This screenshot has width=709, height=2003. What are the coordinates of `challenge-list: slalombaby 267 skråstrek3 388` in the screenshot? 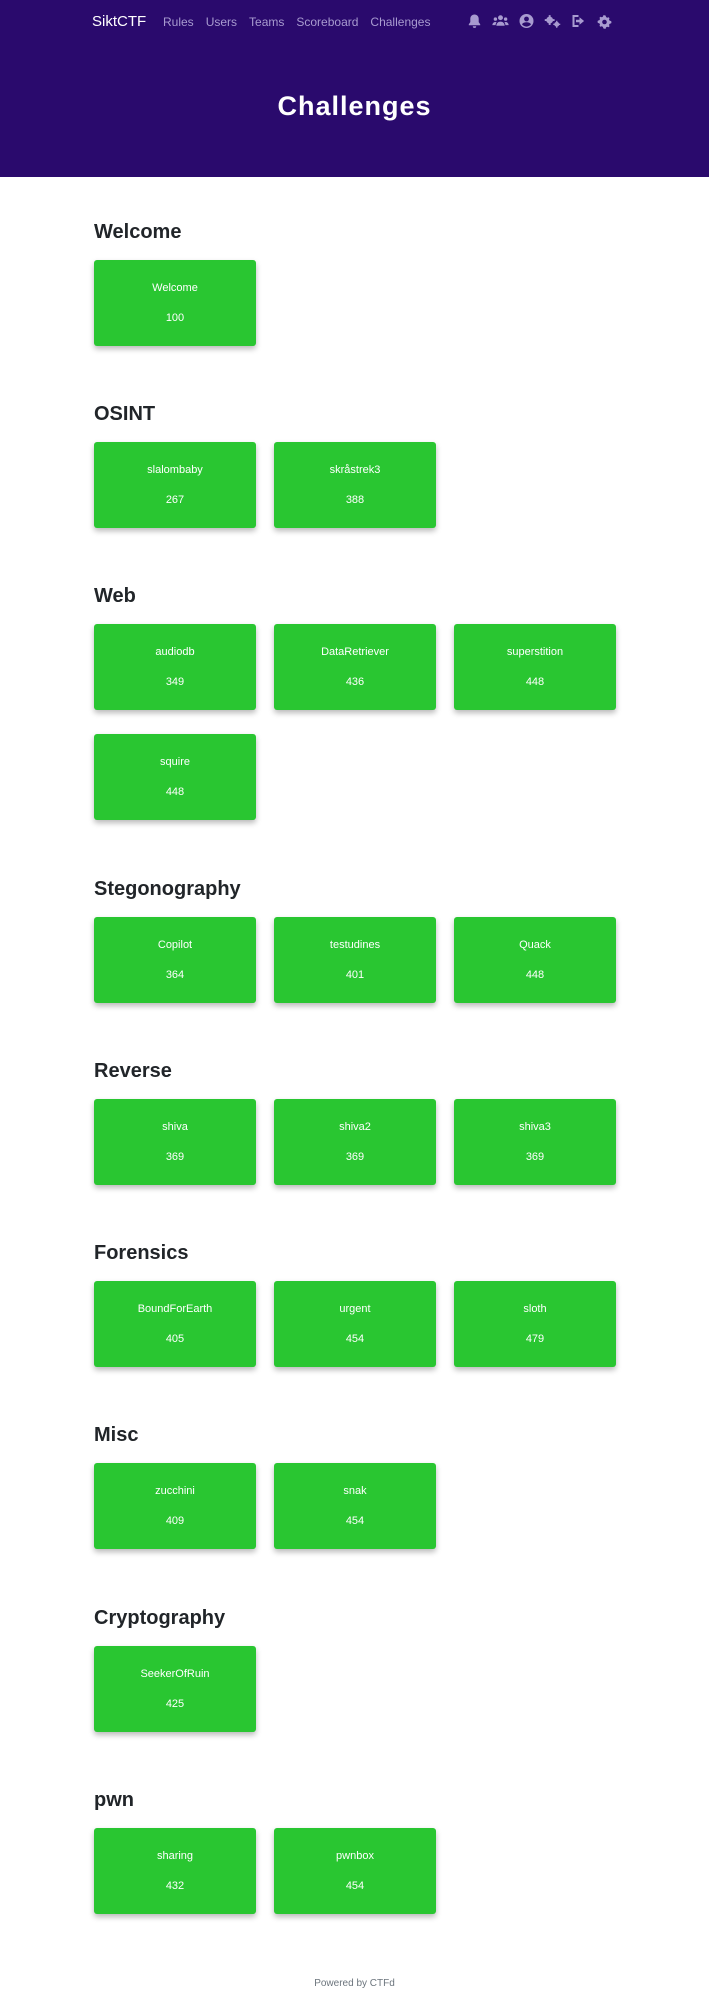 It's located at (364, 497).